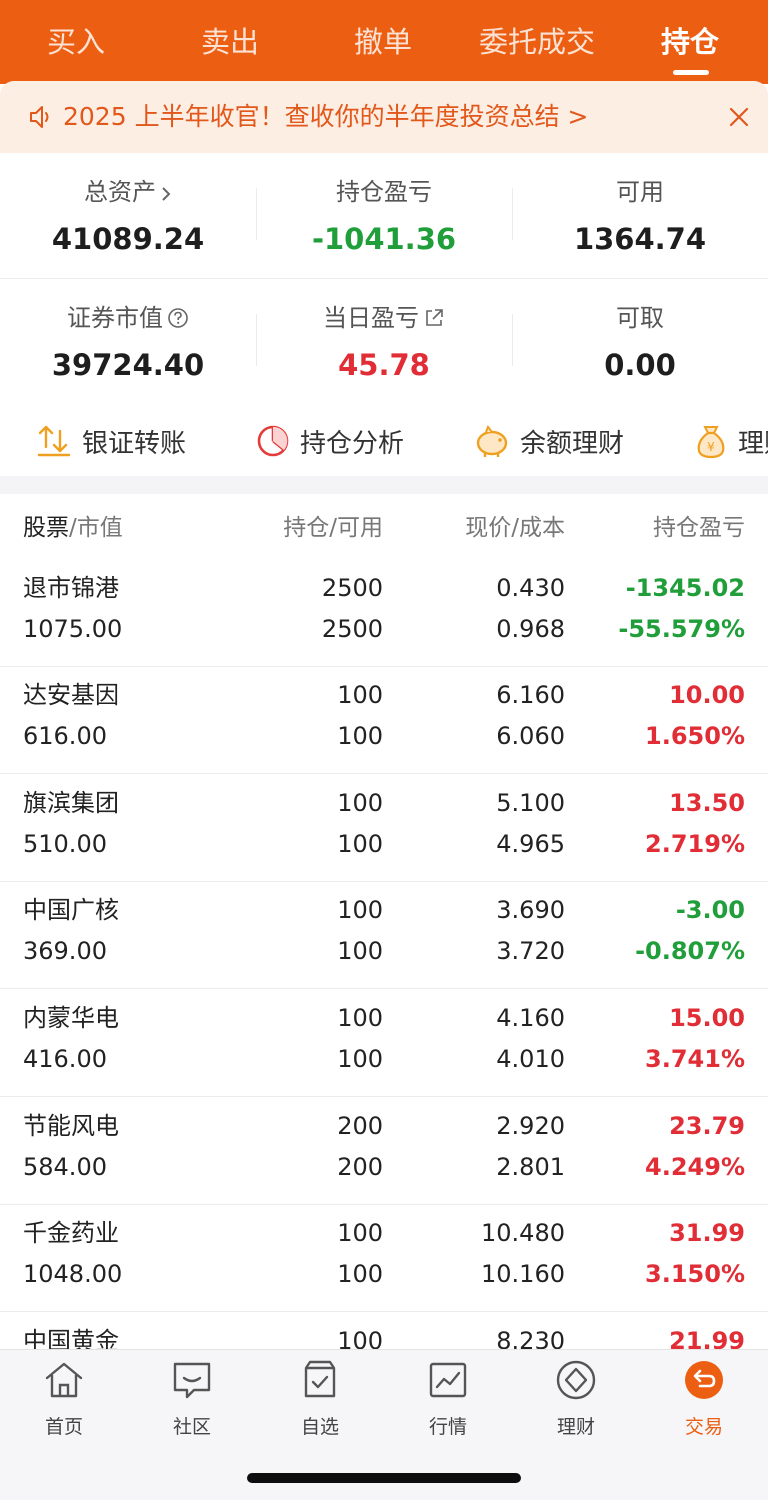 The image size is (768, 1500). What do you see at coordinates (703, 1427) in the screenshot?
I see `nav-label: 交易` at bounding box center [703, 1427].